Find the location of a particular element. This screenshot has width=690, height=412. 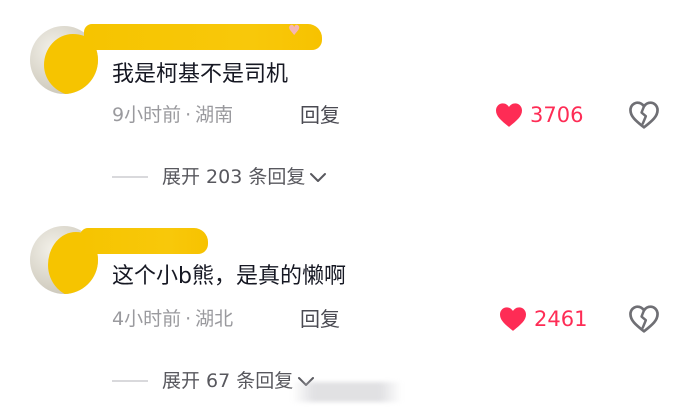

comment-time: 4小时前 is located at coordinates (147, 319).